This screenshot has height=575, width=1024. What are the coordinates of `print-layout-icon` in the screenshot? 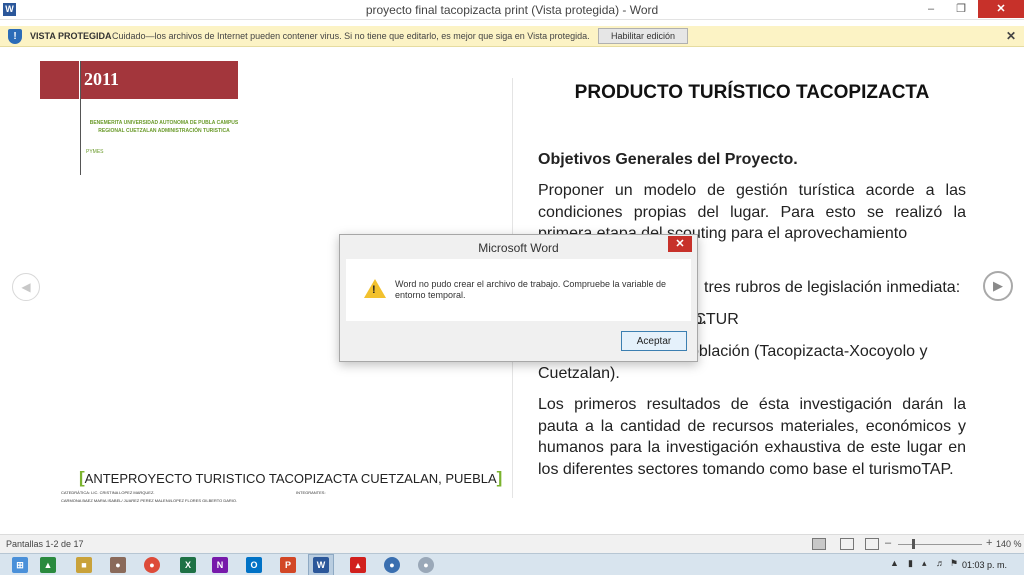 It's located at (847, 544).